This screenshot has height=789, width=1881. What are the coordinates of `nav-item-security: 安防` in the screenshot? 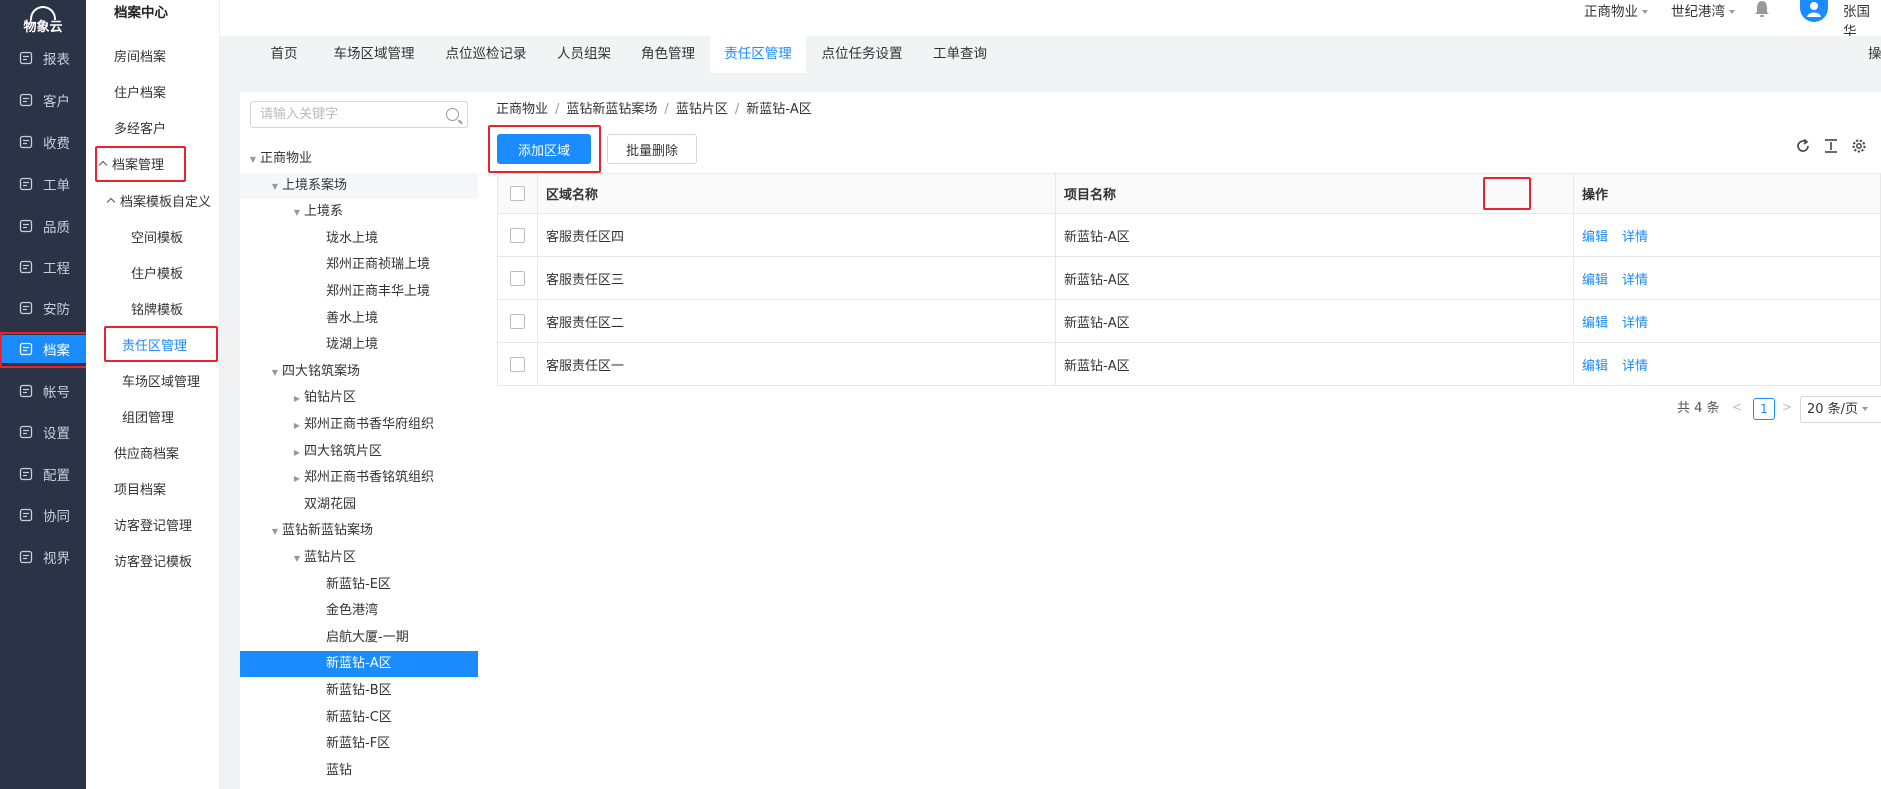 It's located at (43, 308).